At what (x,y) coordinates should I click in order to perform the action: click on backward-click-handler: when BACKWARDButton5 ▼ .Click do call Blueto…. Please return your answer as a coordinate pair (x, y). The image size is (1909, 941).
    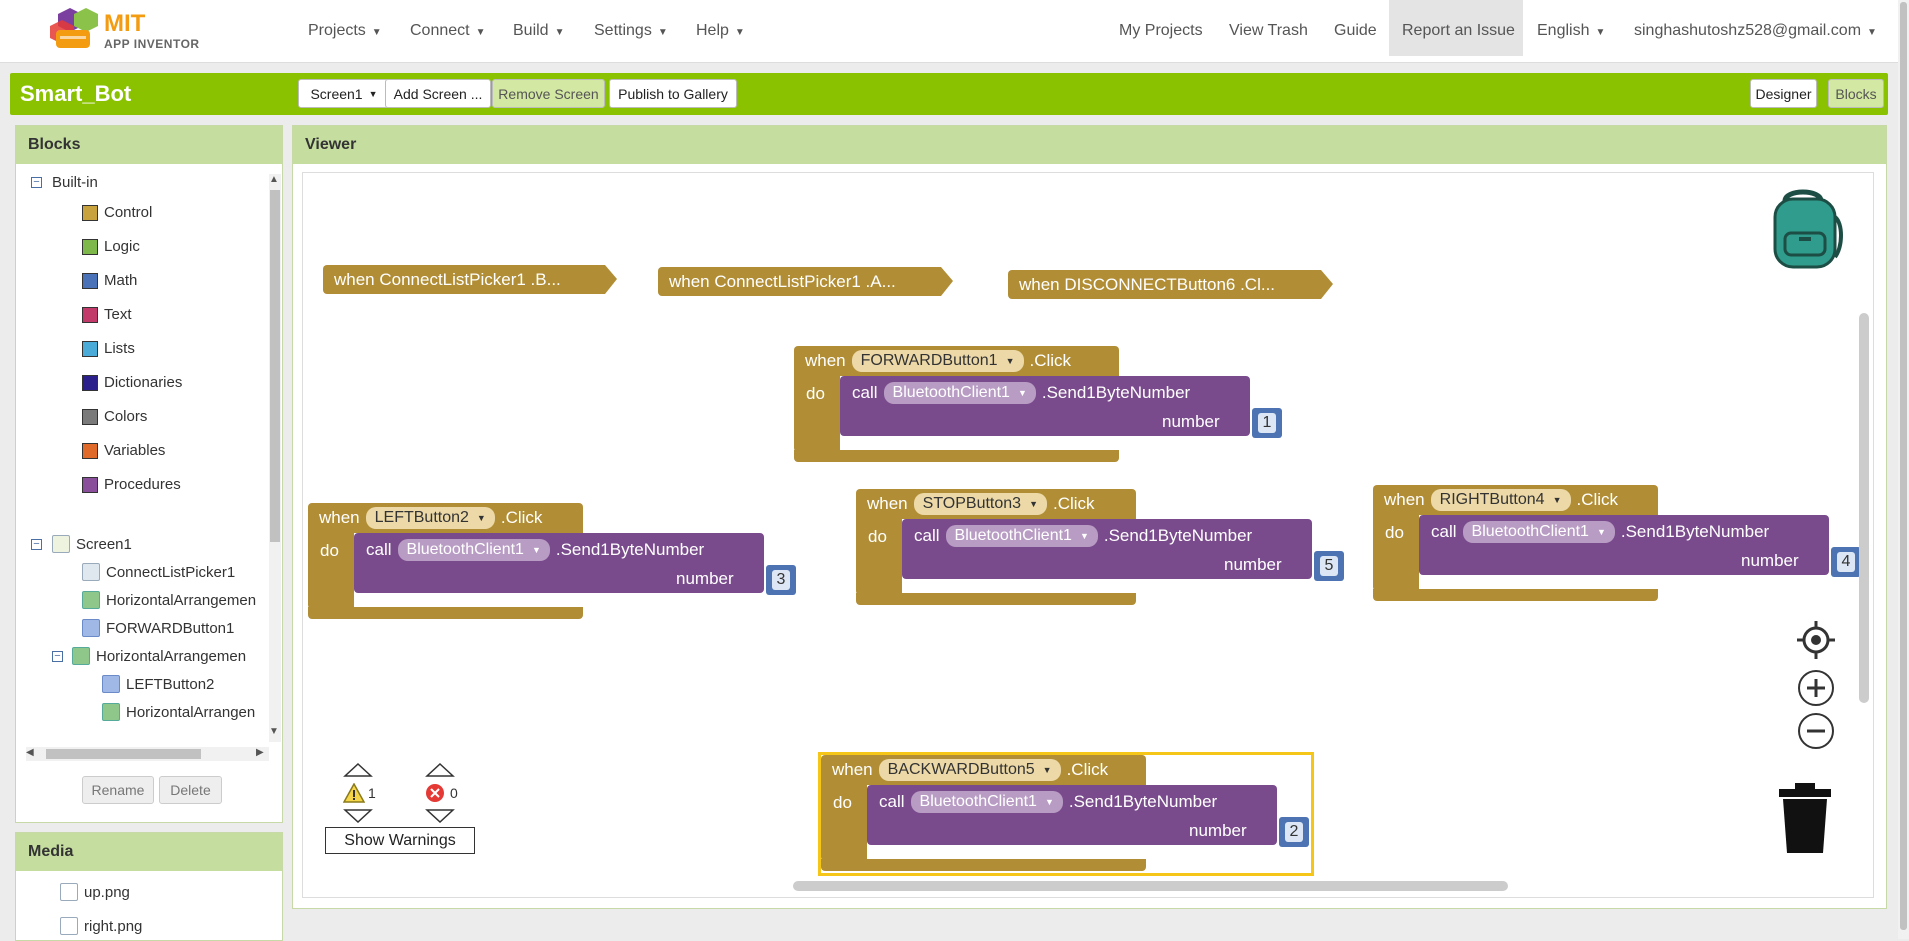
    Looking at the image, I should click on (1066, 814).